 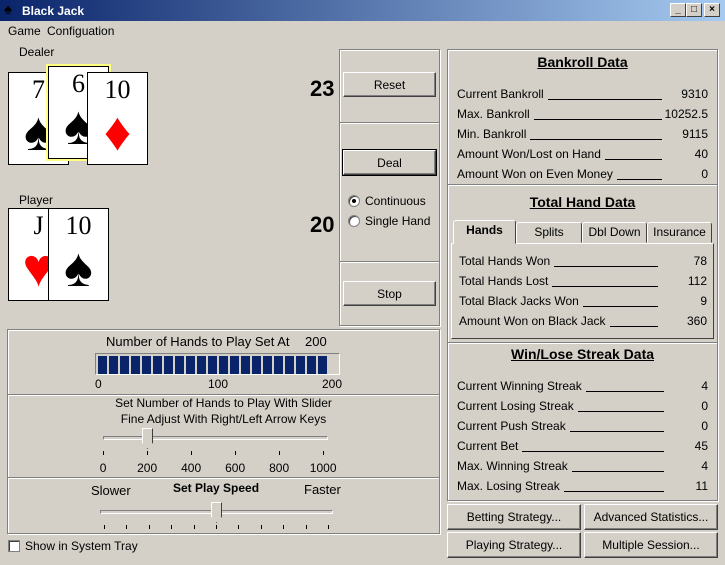 I want to click on stat-label: Amount Won/Lost on Hand, so click(x=529, y=154).